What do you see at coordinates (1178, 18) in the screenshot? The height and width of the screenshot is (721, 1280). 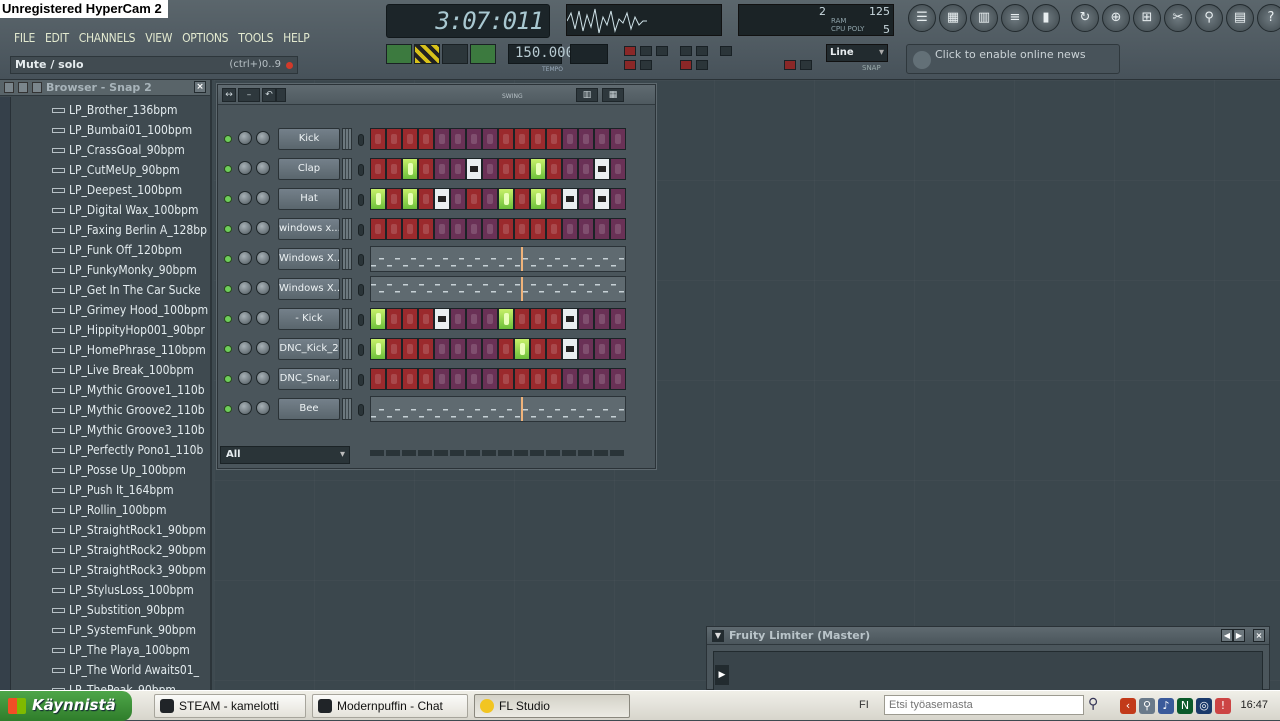 I see `tools-icon: ✂` at bounding box center [1178, 18].